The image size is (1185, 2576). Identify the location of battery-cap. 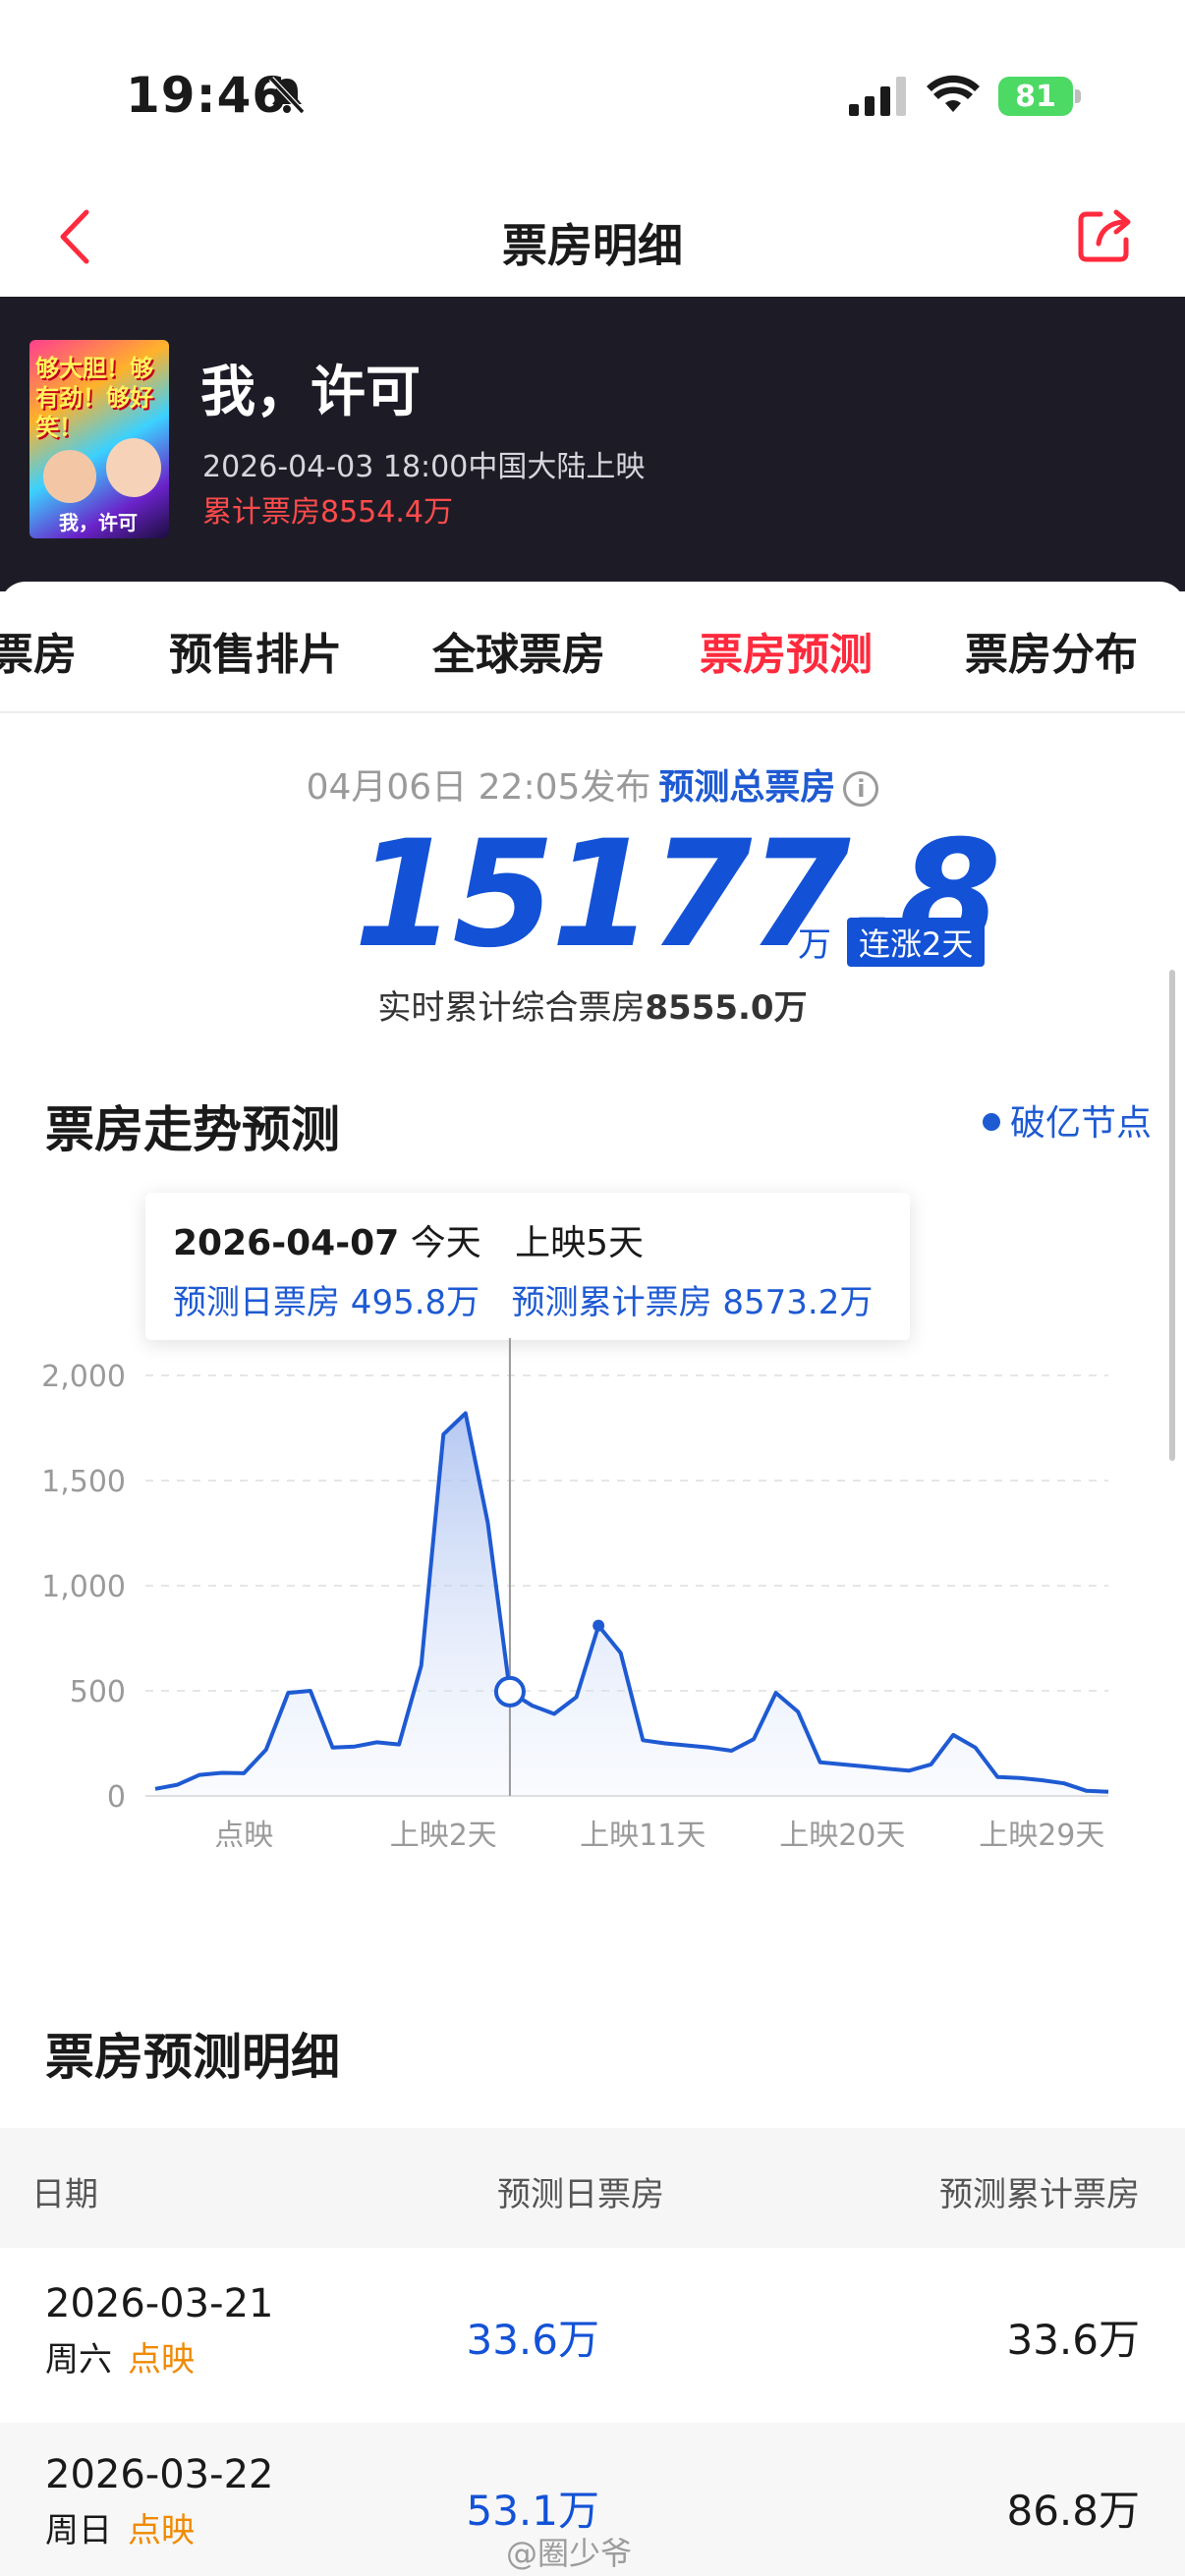
(1078, 96).